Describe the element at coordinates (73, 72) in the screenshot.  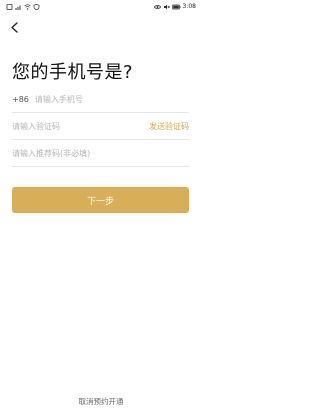
I see `page-title: 您的手机号是?` at that location.